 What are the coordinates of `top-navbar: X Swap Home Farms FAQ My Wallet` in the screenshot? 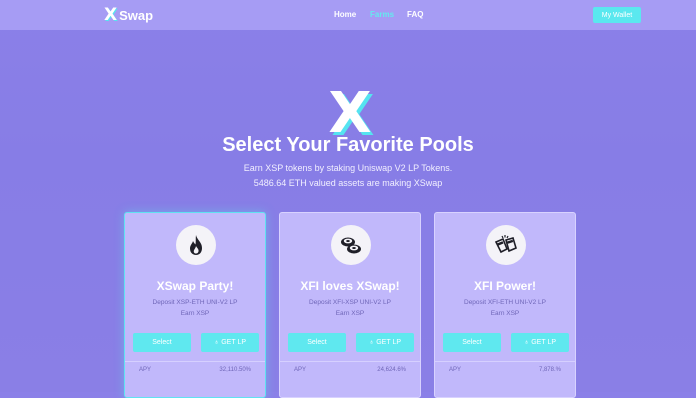 It's located at (348, 15).